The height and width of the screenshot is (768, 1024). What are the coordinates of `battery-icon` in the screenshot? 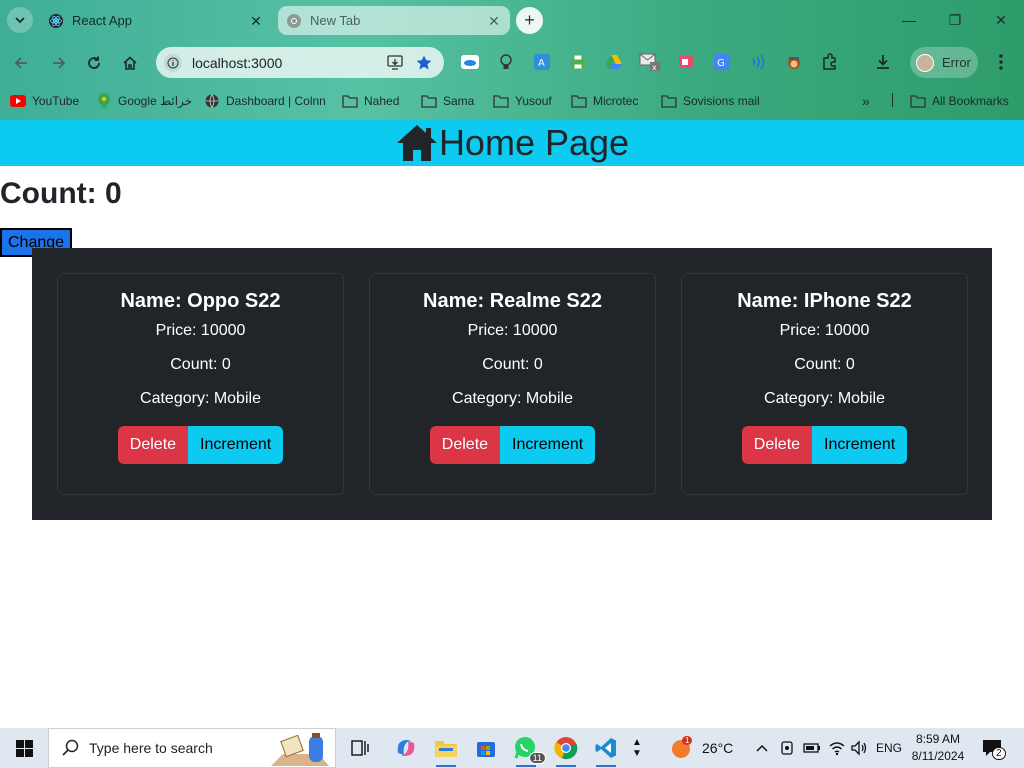 It's located at (812, 748).